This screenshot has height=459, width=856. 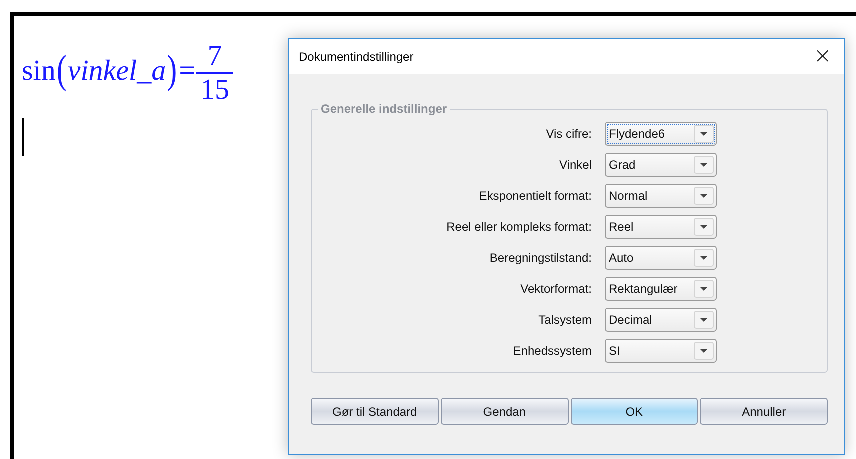 What do you see at coordinates (504, 411) in the screenshot?
I see `dialog-button: Gendan` at bounding box center [504, 411].